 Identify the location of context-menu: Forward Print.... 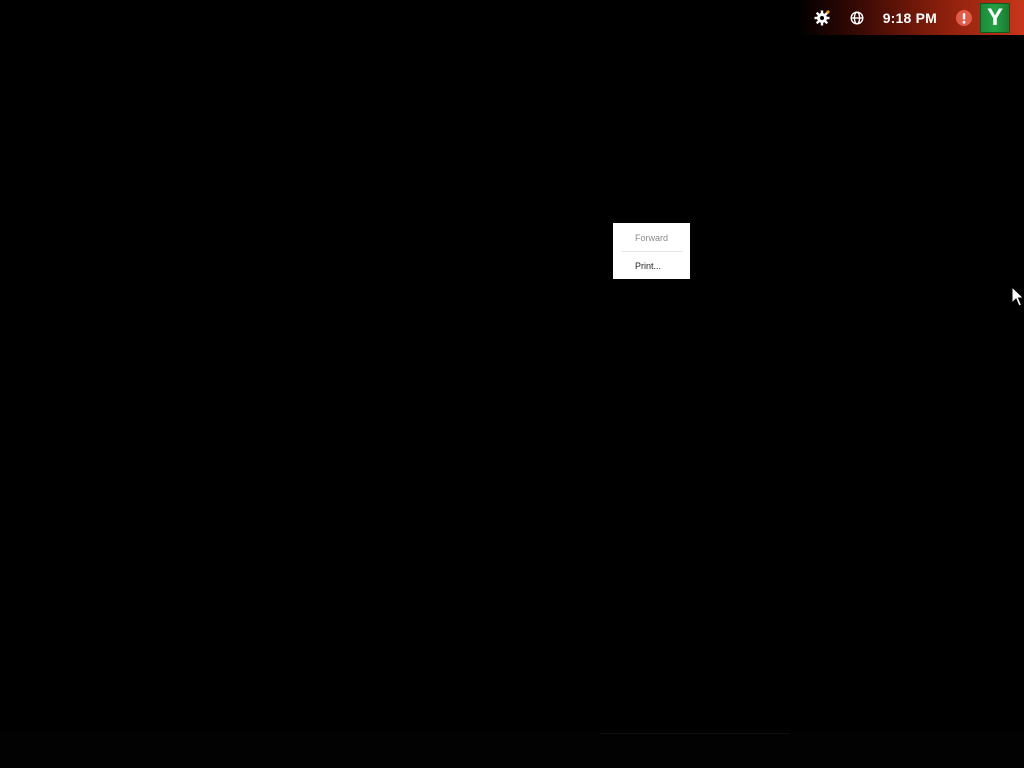
(651, 251).